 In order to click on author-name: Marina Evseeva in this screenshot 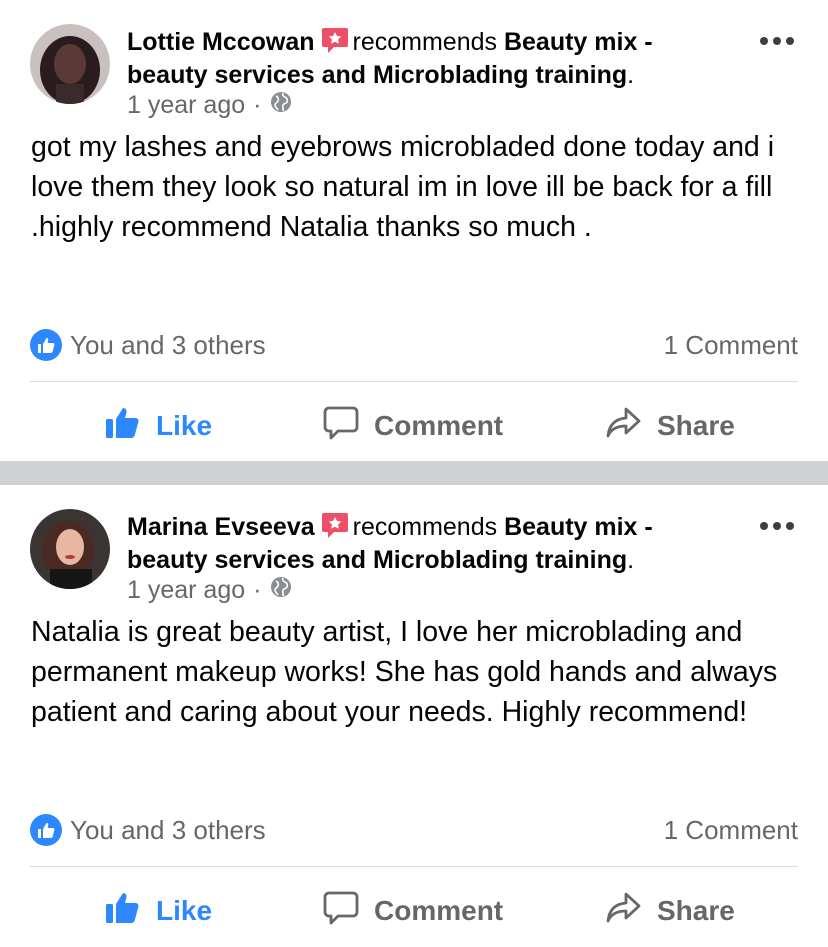, I will do `click(221, 527)`.